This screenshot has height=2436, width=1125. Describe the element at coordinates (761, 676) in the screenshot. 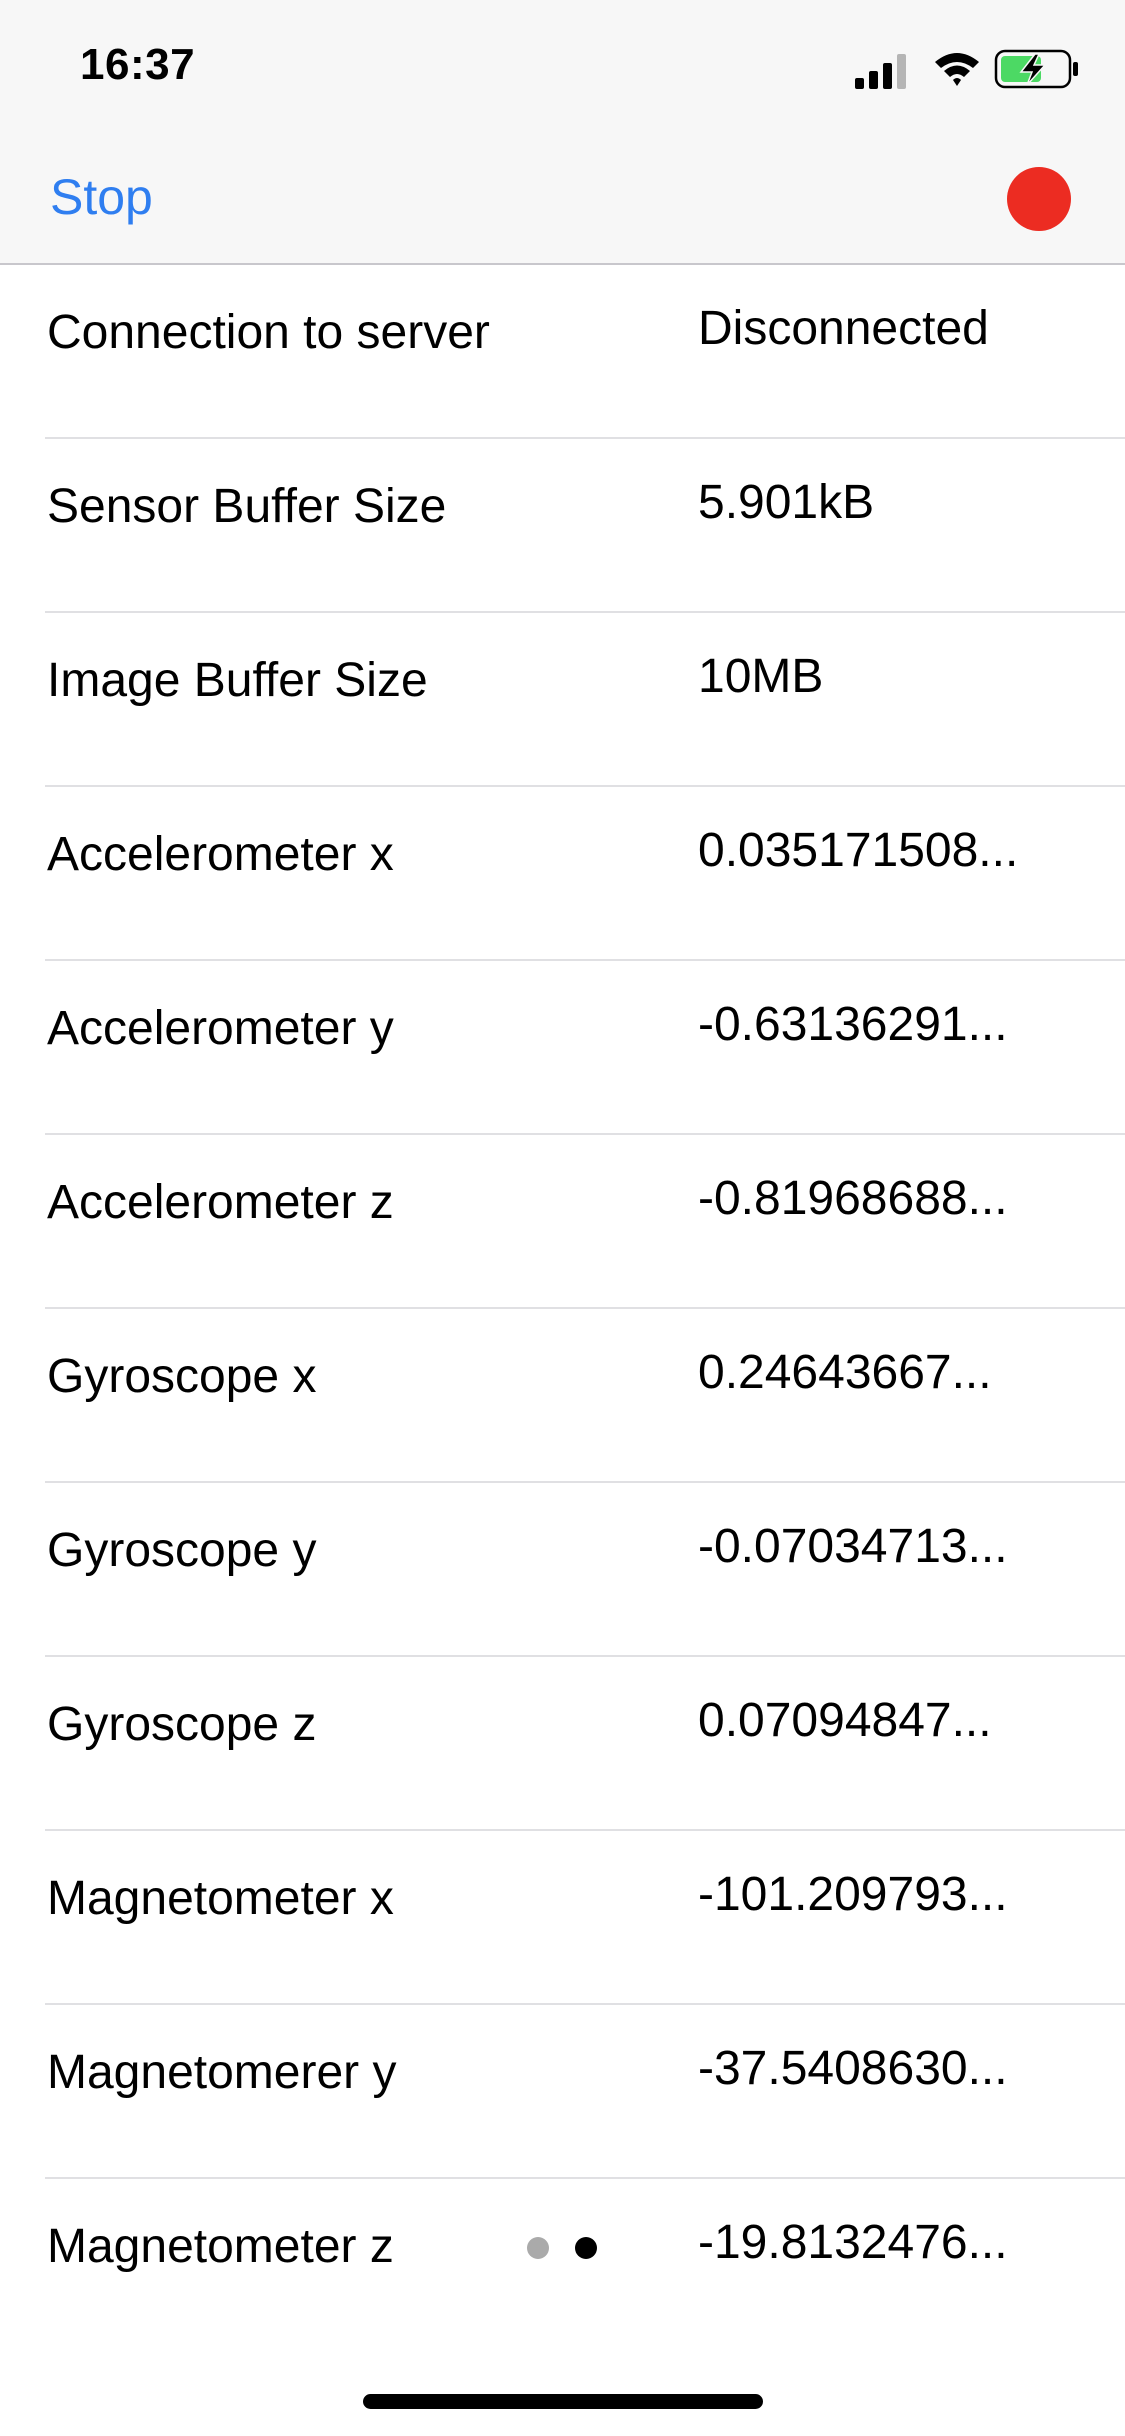

I see `row-value: 10MB` at that location.